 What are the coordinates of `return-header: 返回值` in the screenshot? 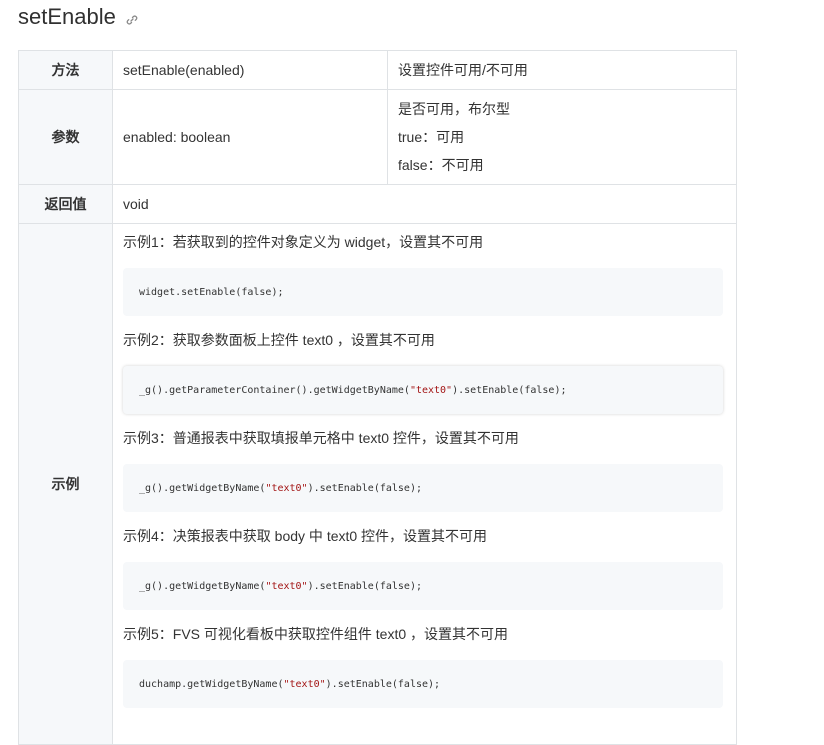 It's located at (65, 204).